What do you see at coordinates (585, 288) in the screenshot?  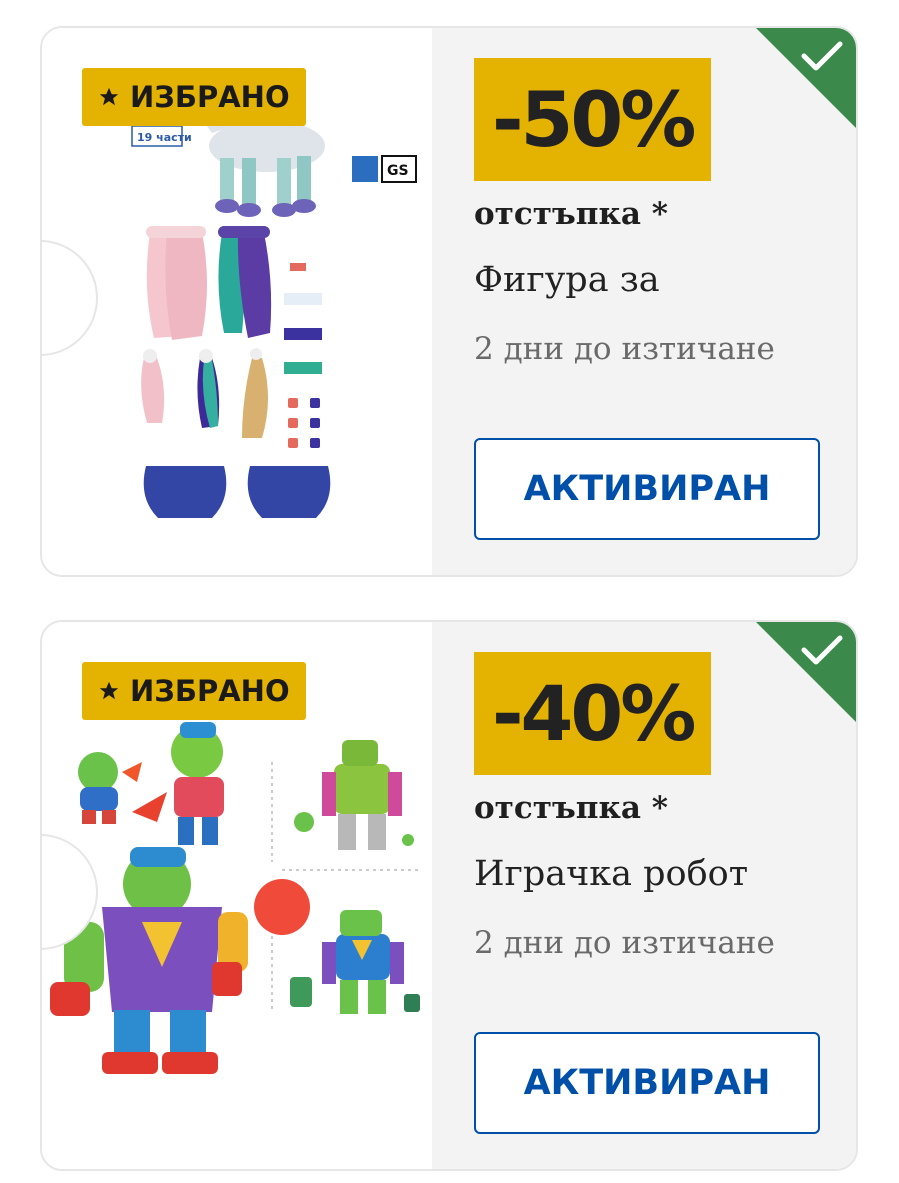 I see `product-title: Фигура за сресване на грива` at bounding box center [585, 288].